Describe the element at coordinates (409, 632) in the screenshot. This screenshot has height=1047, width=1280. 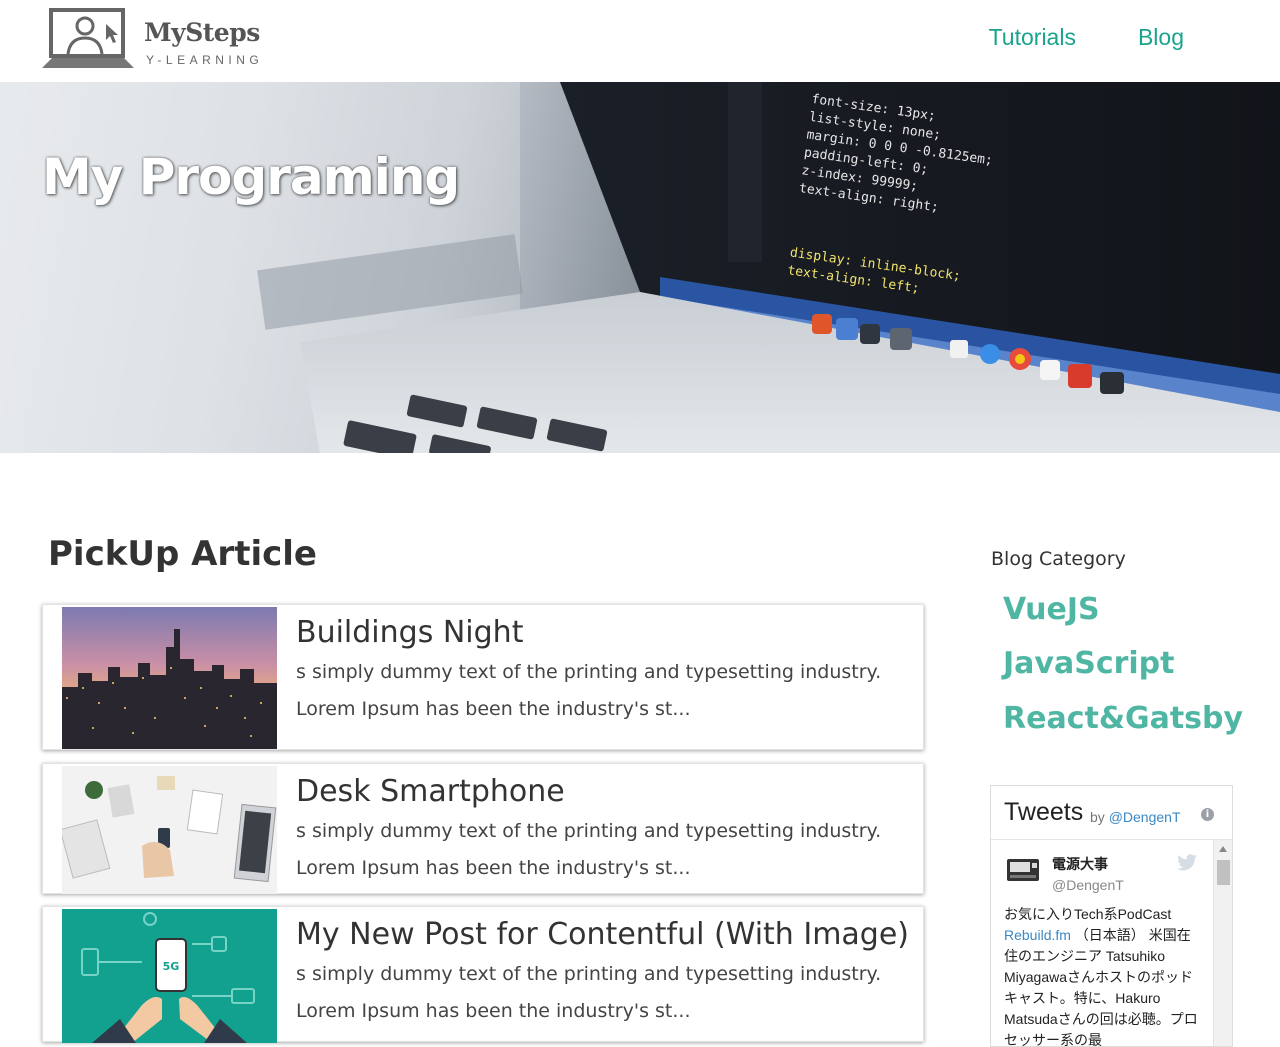
I see `article-title: Buildings Night` at that location.